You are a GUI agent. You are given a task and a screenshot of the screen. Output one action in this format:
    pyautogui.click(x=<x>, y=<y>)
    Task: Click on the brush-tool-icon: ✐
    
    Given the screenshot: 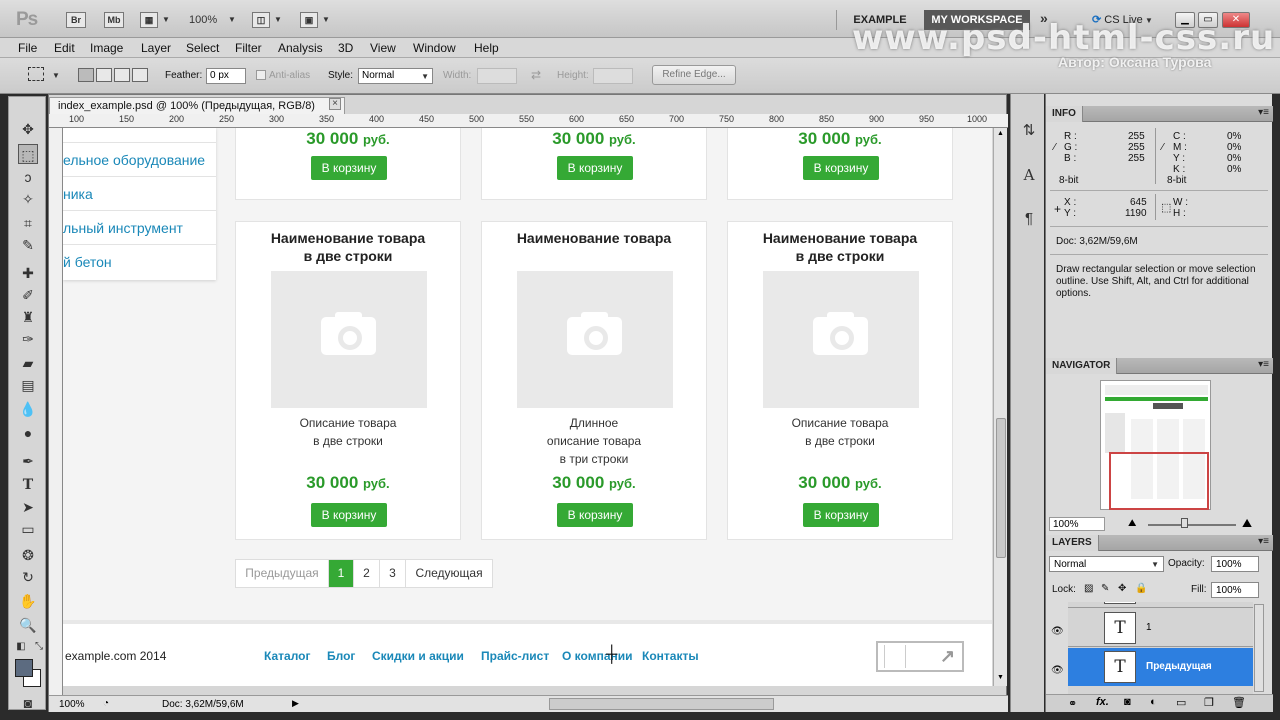 What is the action you would take?
    pyautogui.click(x=28, y=295)
    